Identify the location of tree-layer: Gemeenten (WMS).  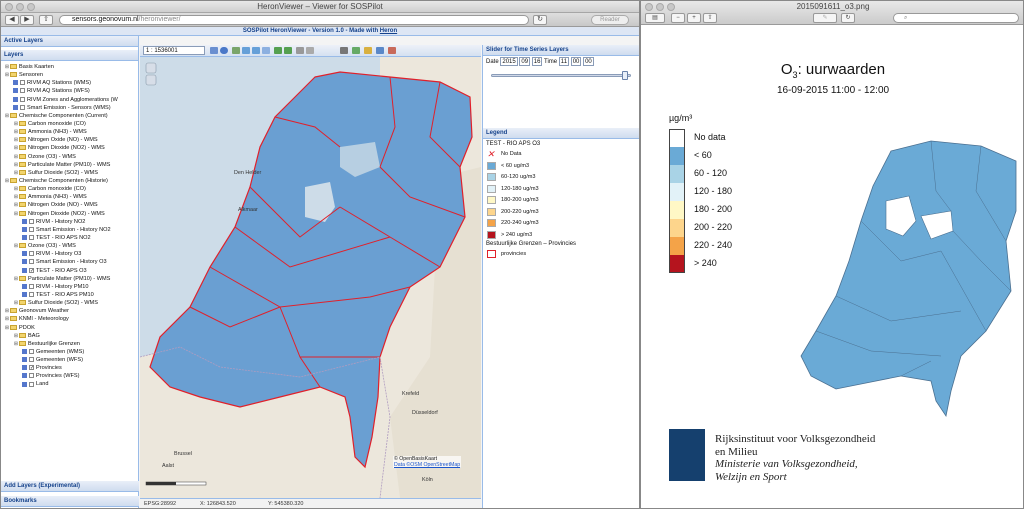
(69, 352).